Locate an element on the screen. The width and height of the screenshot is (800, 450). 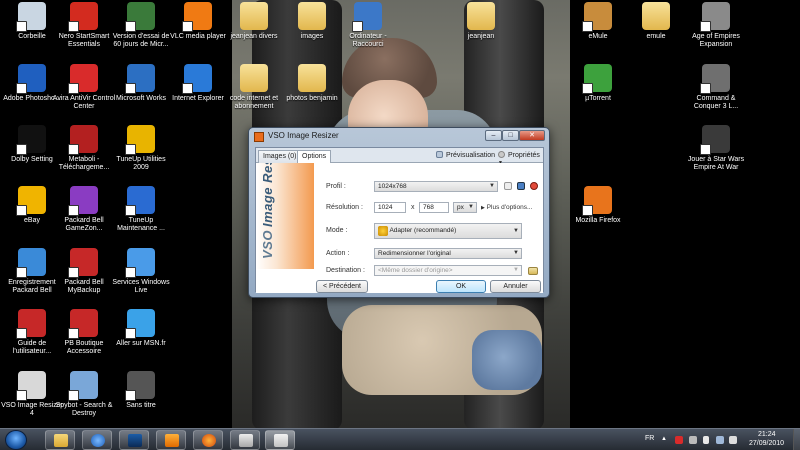
desktop-icon-label: PB Boutique Accessoire is located at coordinates (84, 347).